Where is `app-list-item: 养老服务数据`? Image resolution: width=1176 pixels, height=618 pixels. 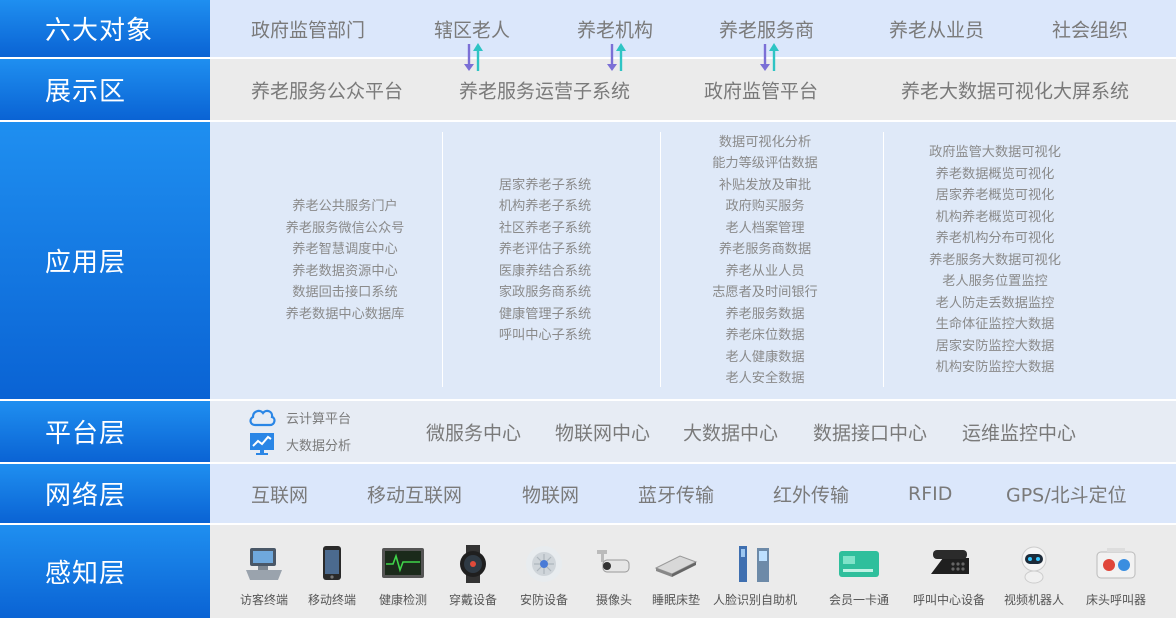
app-list-item: 养老服务数据 is located at coordinates (765, 314).